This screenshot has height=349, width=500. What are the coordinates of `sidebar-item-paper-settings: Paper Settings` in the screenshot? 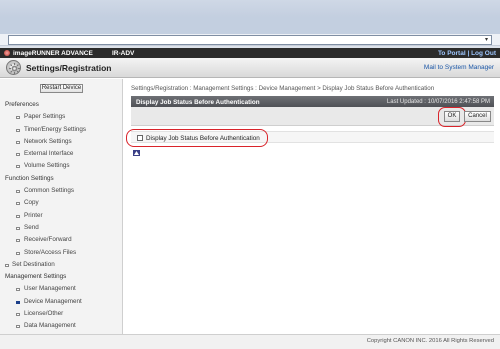 It's located at (61, 117).